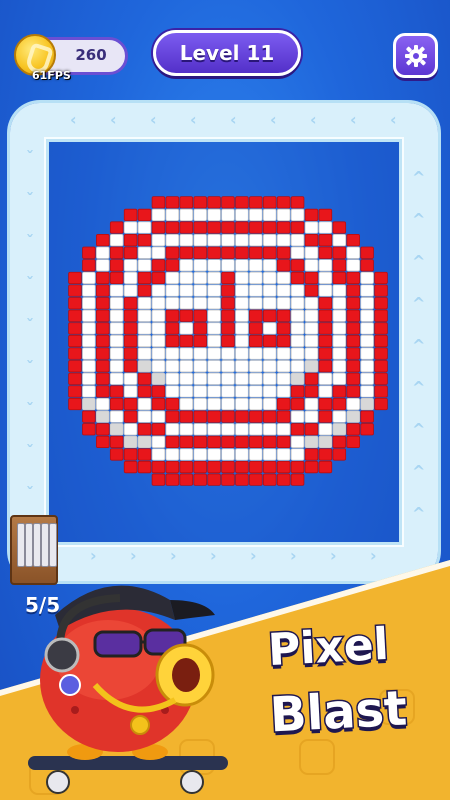  I want to click on settings-button, so click(415, 55).